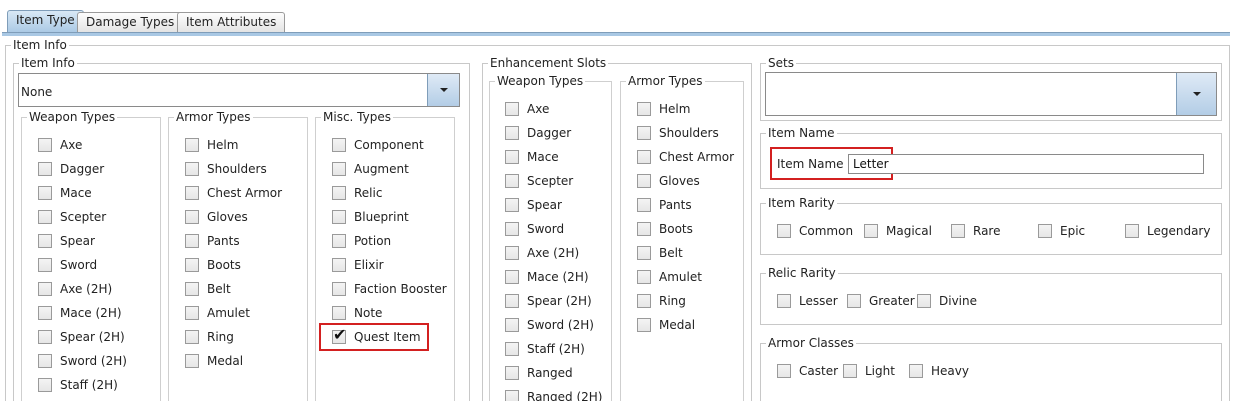 Image resolution: width=1234 pixels, height=401 pixels. I want to click on item-misc-checkbox-quest-item: ✔ Quest Item, so click(376, 335).